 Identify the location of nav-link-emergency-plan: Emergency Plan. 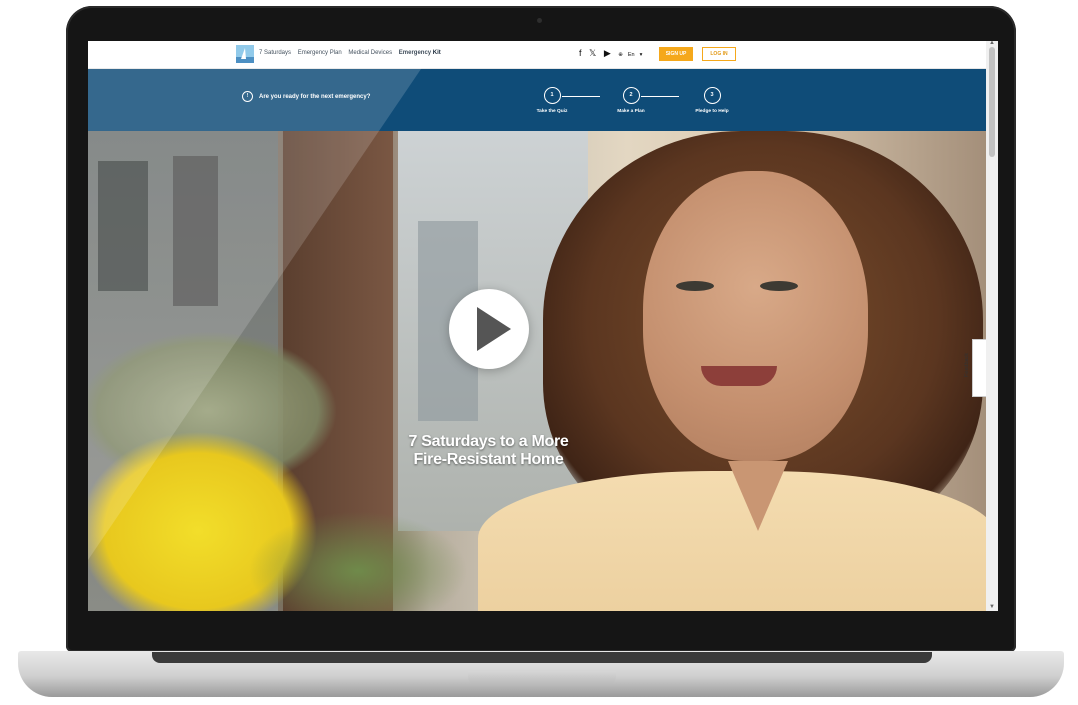
(320, 53).